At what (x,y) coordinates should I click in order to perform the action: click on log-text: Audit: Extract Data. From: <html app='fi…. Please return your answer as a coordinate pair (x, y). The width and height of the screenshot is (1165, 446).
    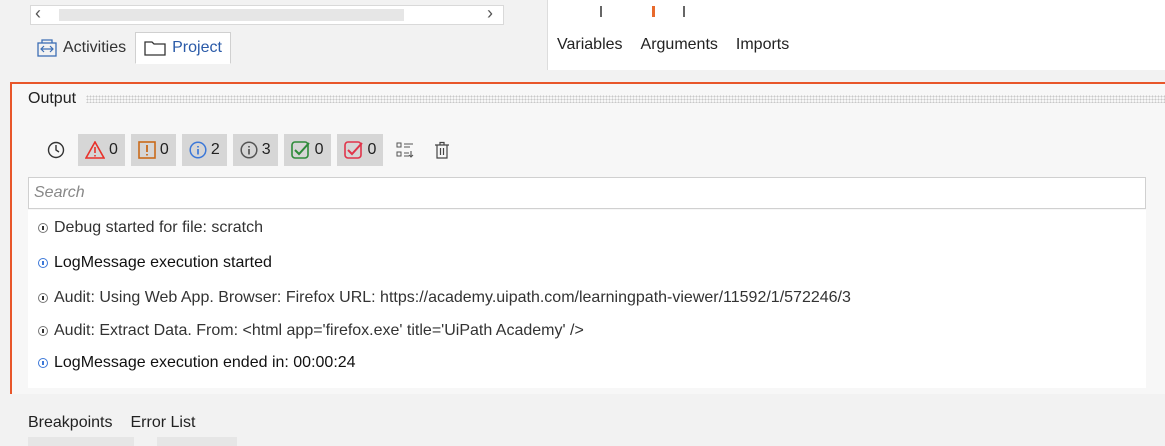
    Looking at the image, I should click on (319, 330).